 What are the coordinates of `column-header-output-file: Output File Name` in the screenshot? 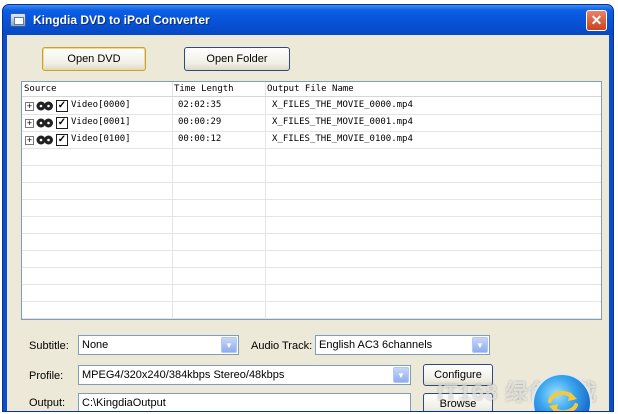 It's located at (310, 89).